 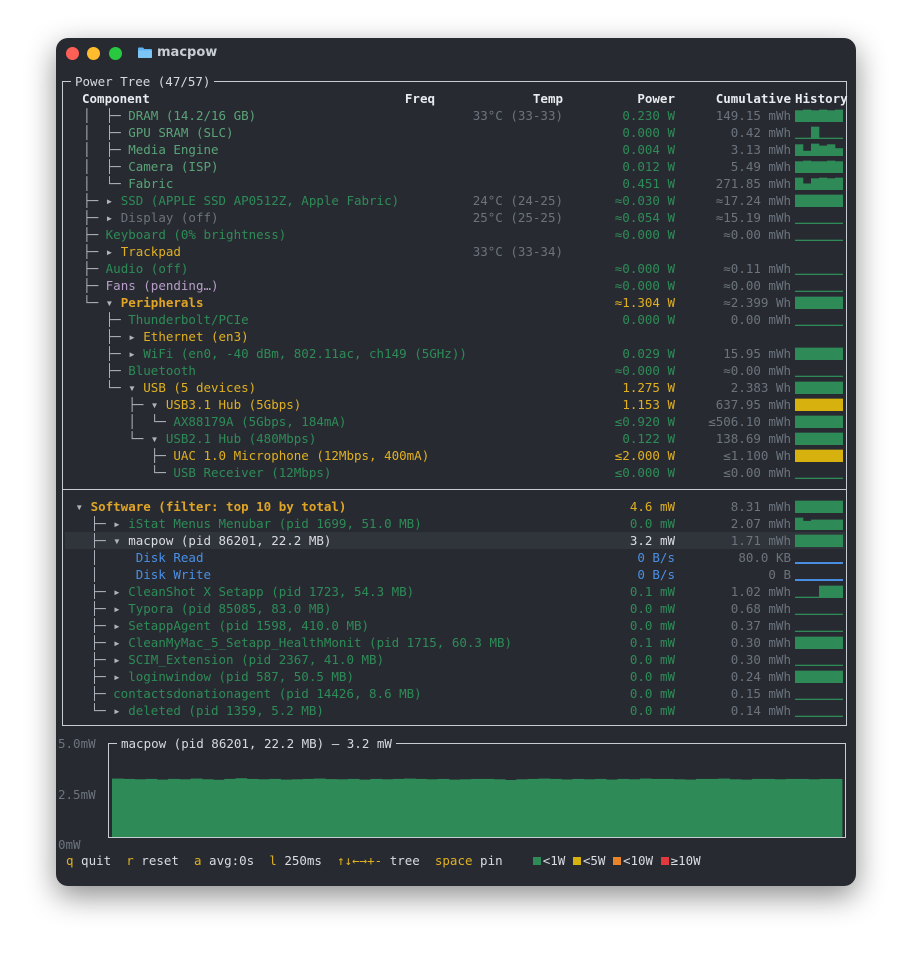 What do you see at coordinates (469, 860) in the screenshot?
I see `key-hint: space pin` at bounding box center [469, 860].